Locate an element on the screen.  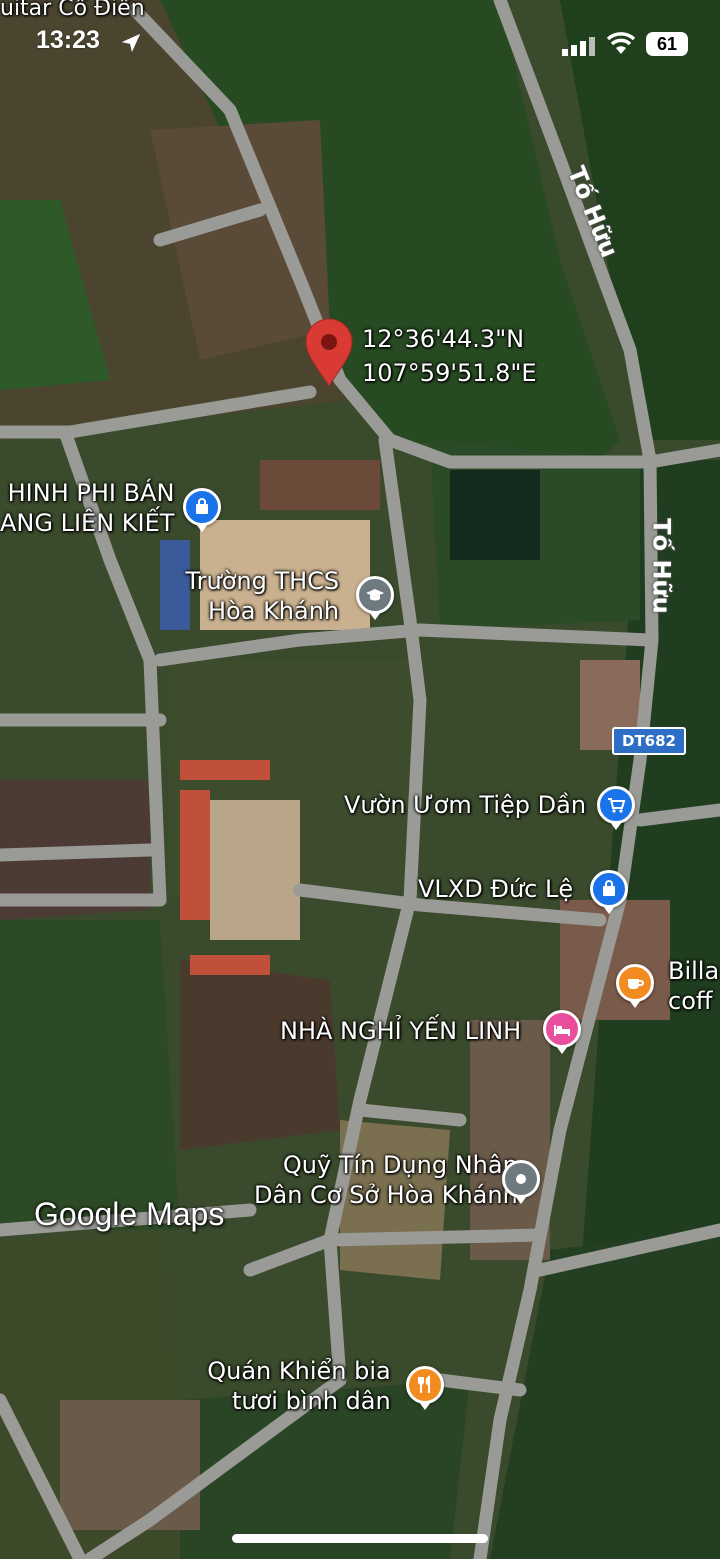
location-arrow-icon is located at coordinates (131, 43).